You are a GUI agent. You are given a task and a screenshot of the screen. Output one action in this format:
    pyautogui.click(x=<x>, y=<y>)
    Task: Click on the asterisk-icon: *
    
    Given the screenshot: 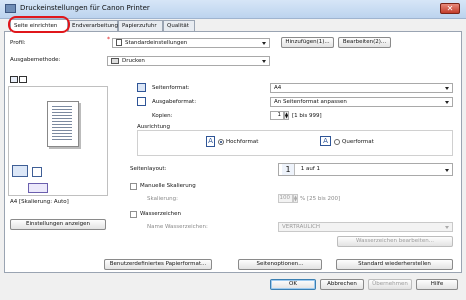 What is the action you would take?
    pyautogui.click(x=108, y=39)
    